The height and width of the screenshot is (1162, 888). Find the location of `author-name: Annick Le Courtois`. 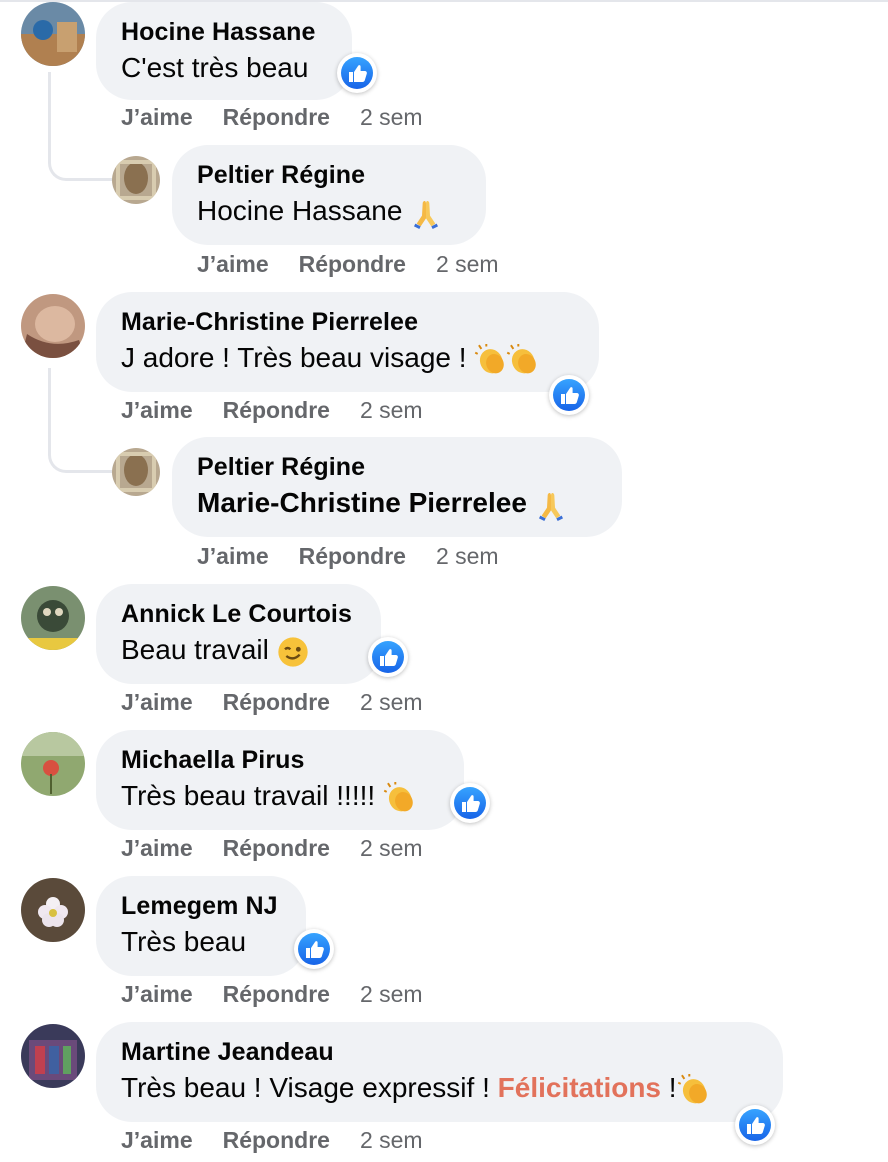

author-name: Annick Le Courtois is located at coordinates (238, 614).